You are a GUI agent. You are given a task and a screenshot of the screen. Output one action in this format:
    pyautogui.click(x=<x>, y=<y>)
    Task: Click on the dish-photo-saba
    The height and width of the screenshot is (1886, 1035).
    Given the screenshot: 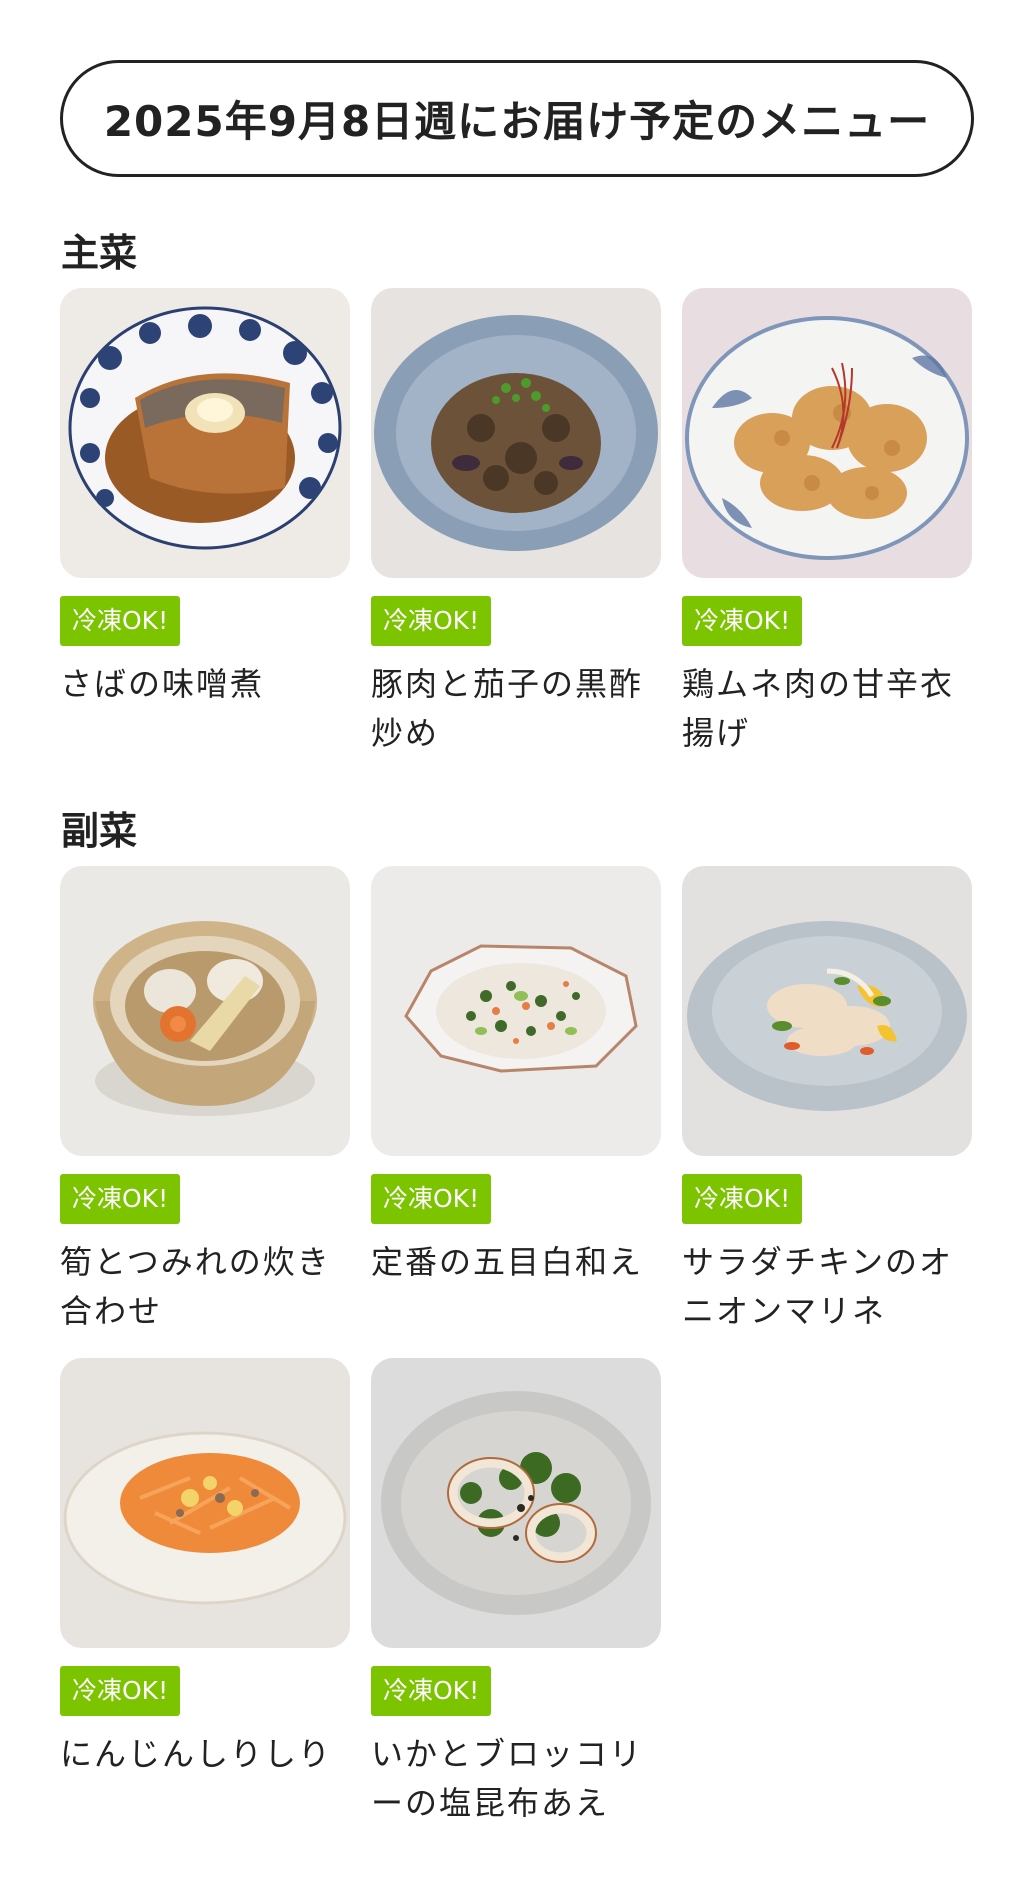 What is the action you would take?
    pyautogui.click(x=205, y=433)
    